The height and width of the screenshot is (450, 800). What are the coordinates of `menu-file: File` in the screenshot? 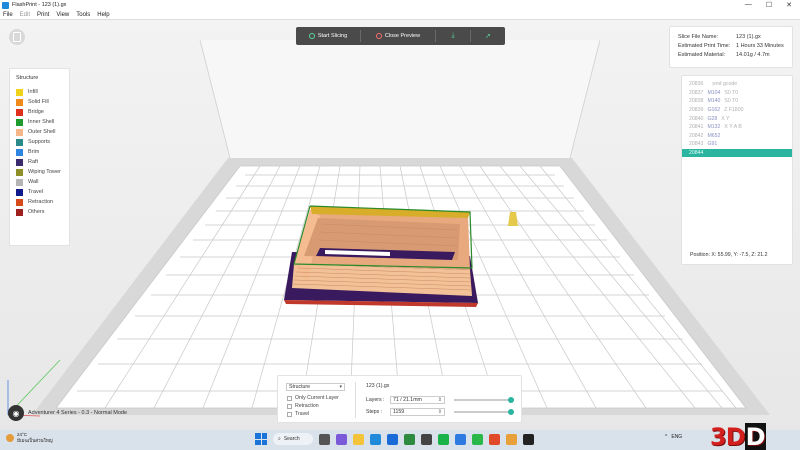 It's located at (8, 15).